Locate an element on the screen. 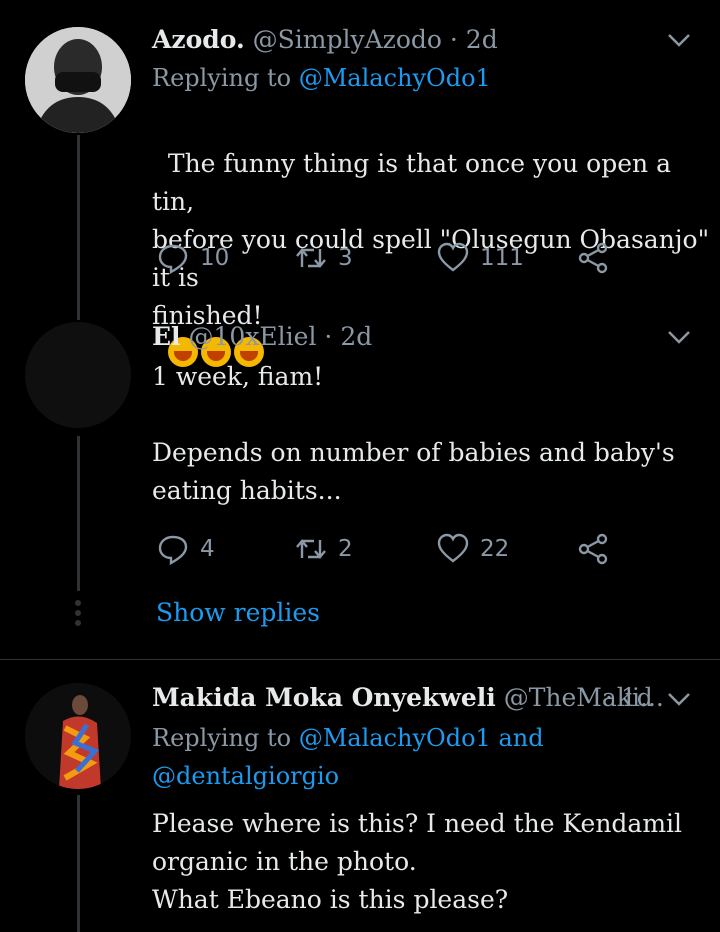 This screenshot has height=932, width=720. thread-dots is located at coordinates (78, 615).